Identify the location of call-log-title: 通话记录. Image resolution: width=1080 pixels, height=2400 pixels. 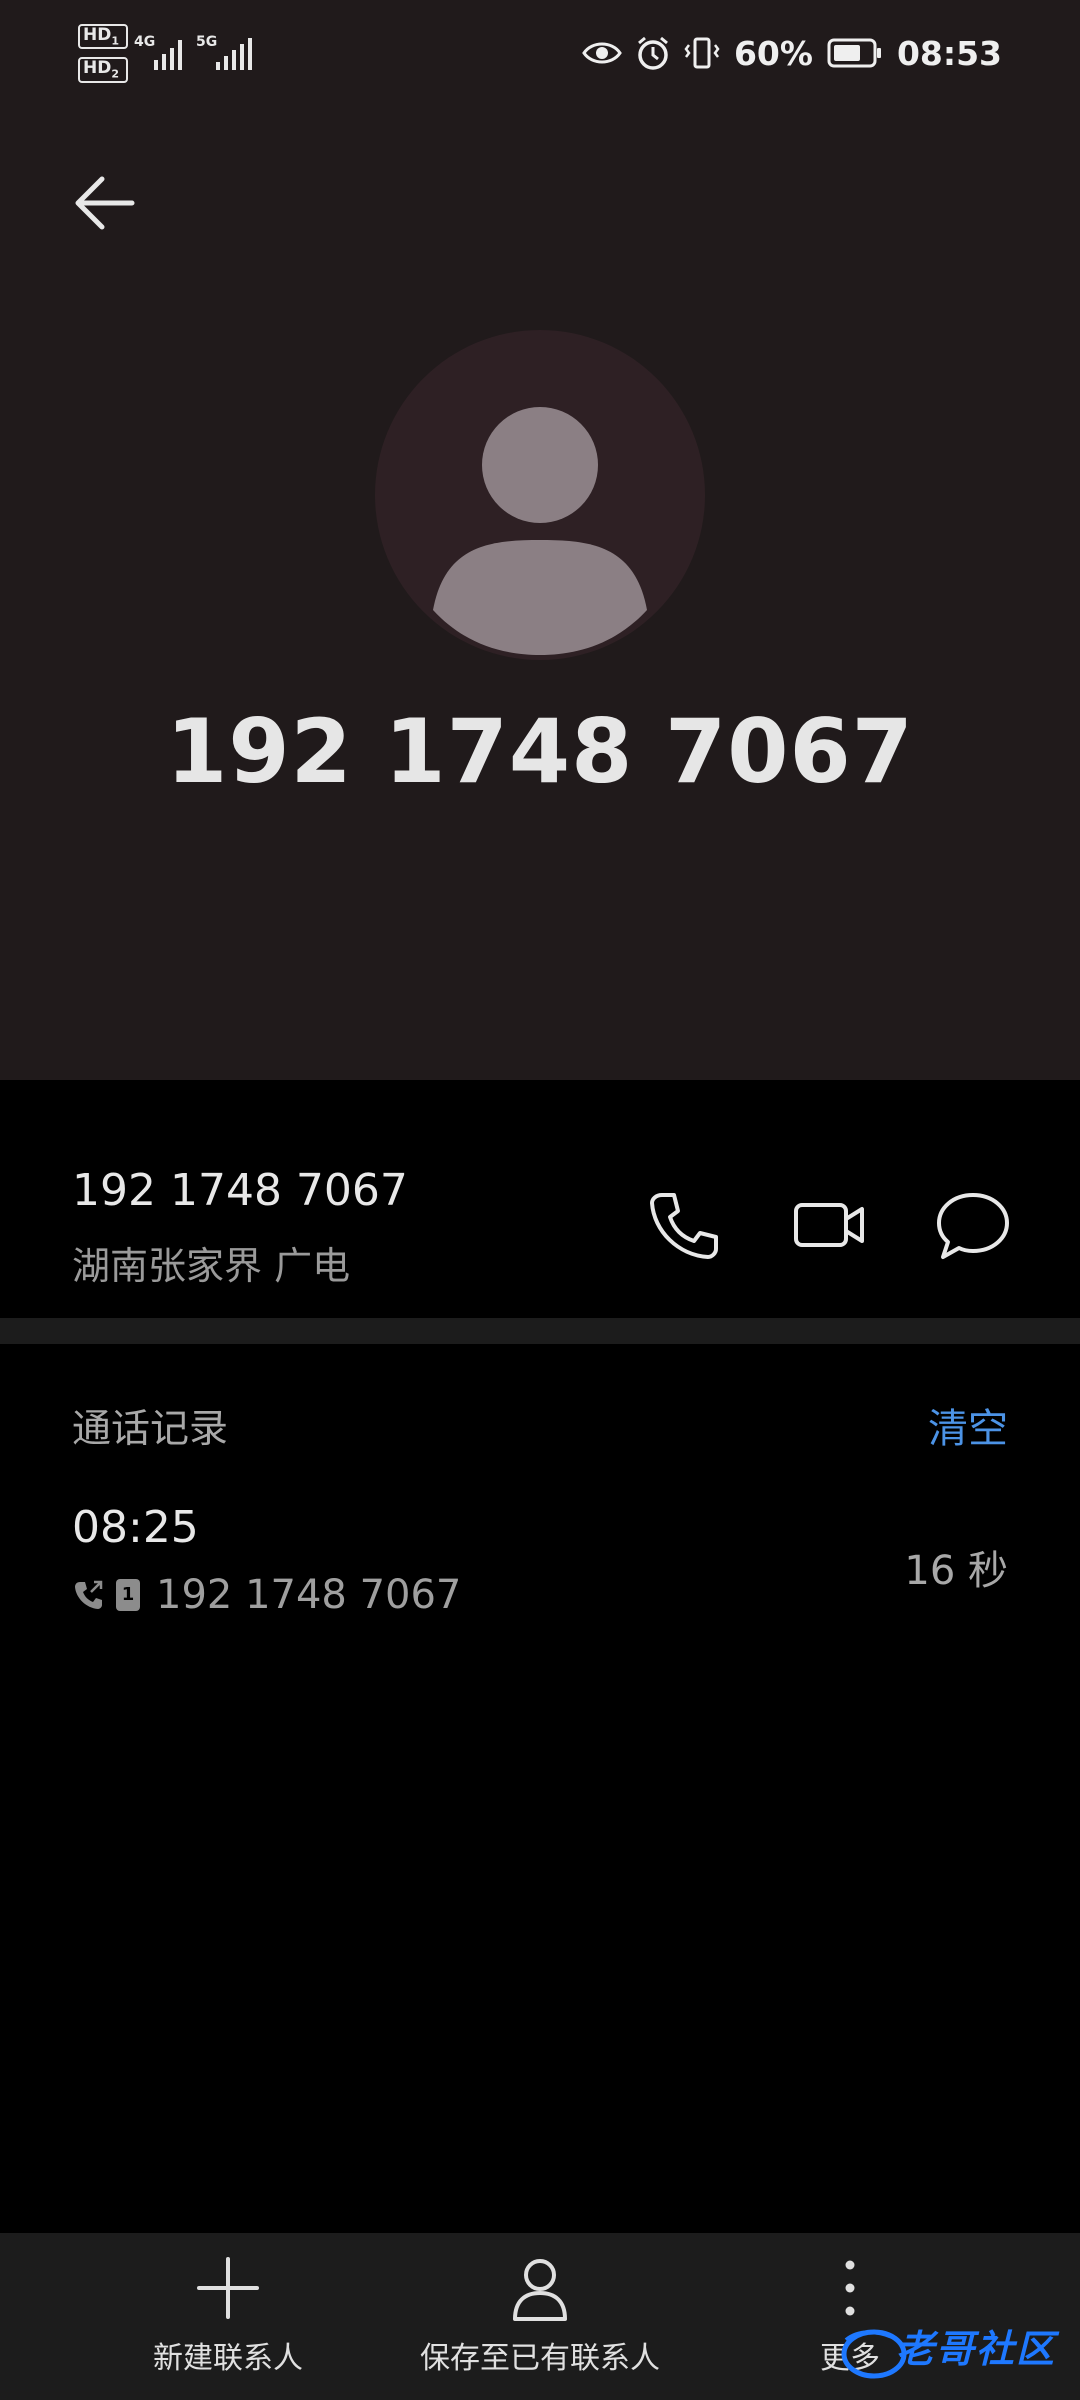
(150, 1429).